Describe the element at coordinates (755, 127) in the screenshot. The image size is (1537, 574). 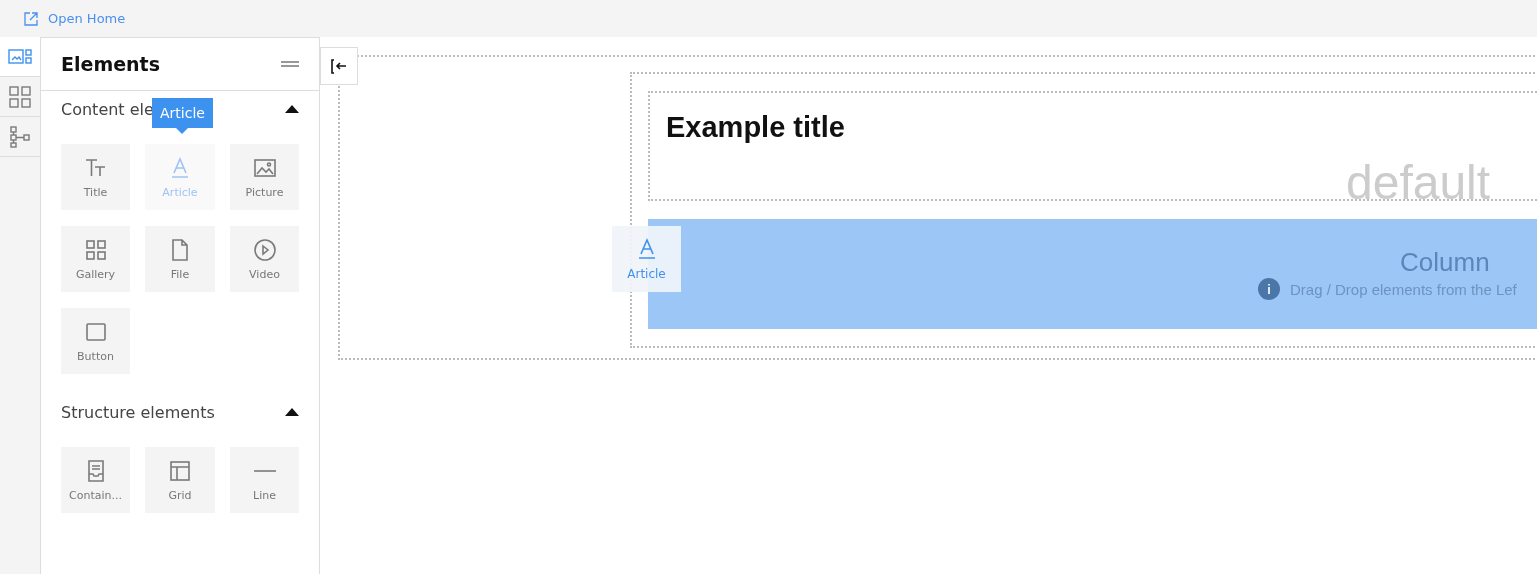
I see `example-title: Example title` at that location.